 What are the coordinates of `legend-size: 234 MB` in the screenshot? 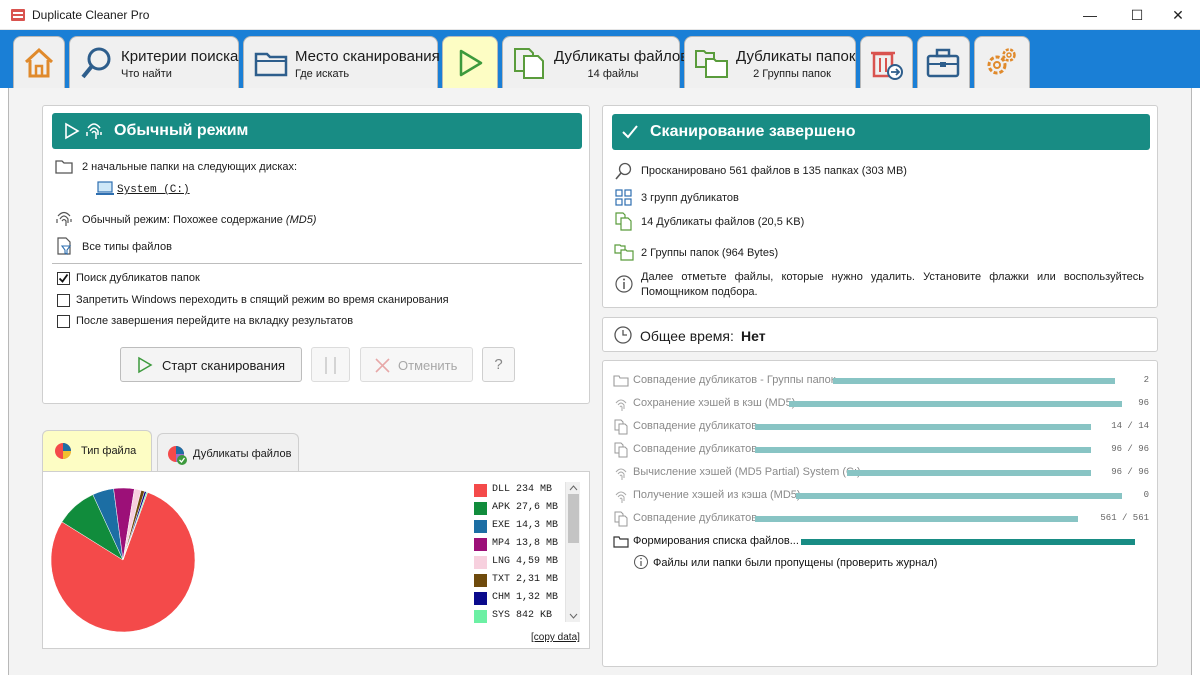 It's located at (534, 489).